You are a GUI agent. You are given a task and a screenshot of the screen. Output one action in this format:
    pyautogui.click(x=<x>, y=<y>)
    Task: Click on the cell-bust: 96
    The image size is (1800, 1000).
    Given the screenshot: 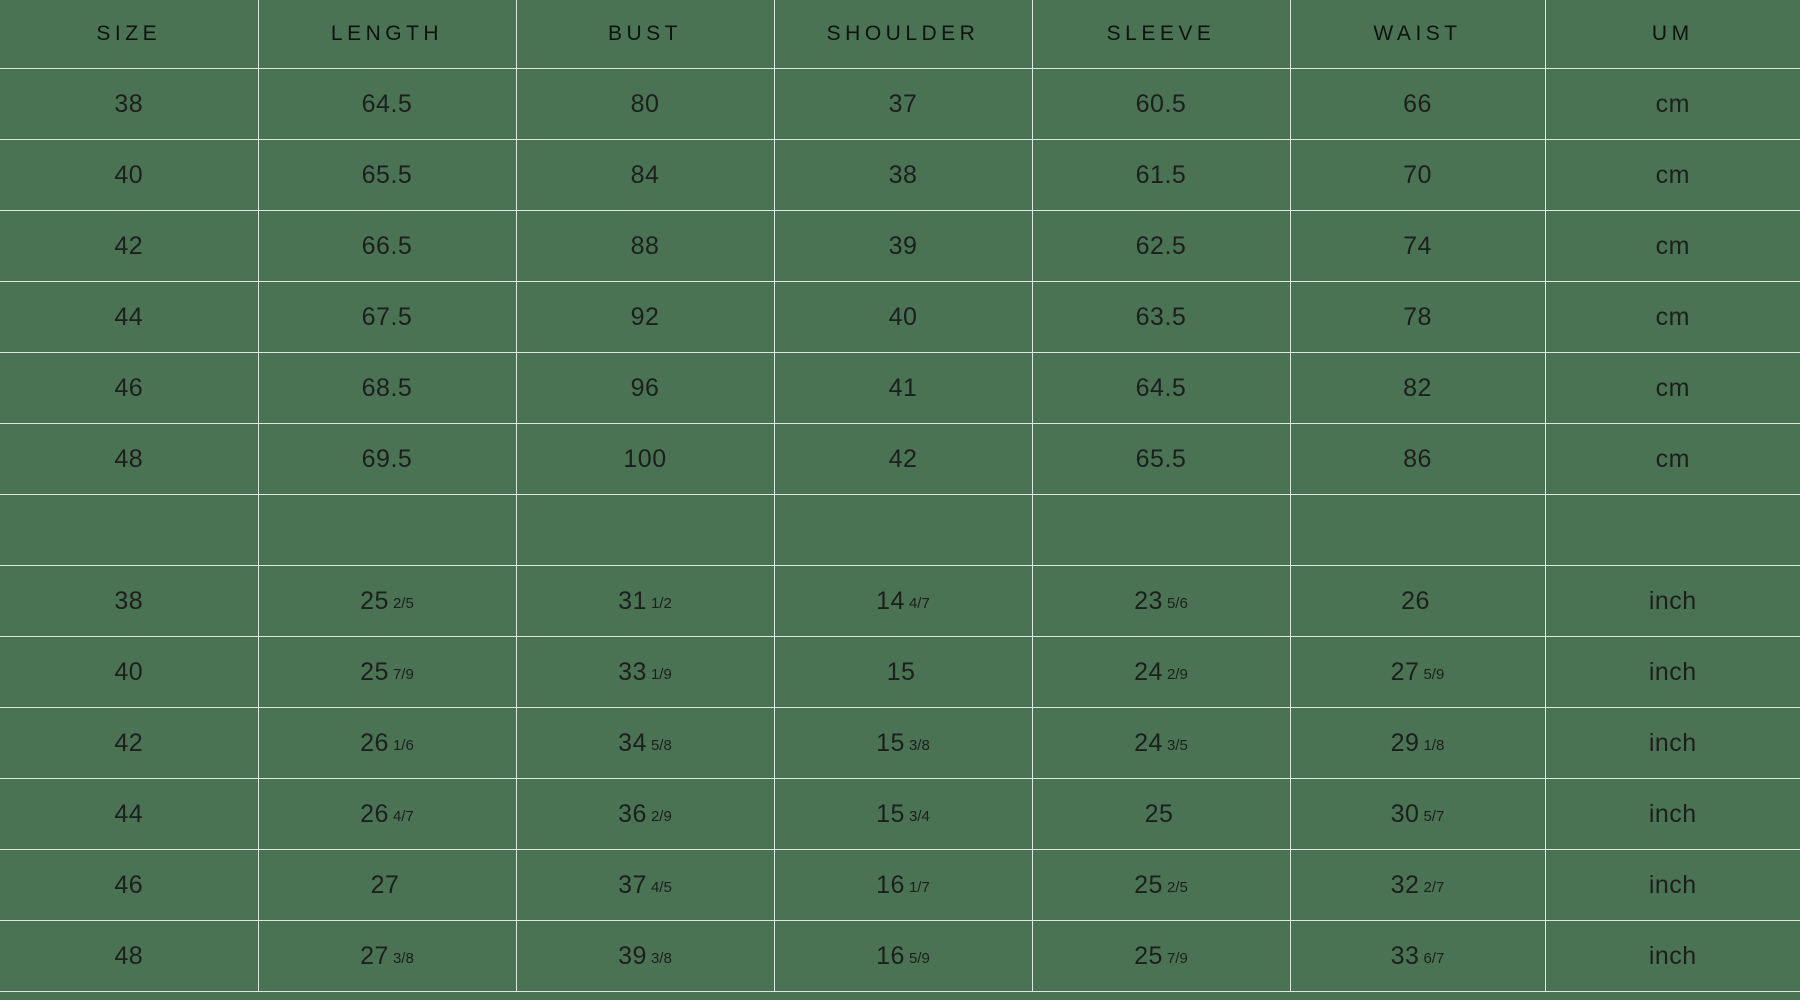 What is the action you would take?
    pyautogui.click(x=645, y=388)
    